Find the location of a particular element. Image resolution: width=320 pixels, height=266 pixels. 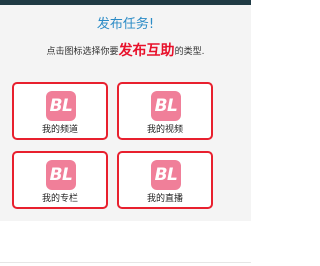

option-my-video: BL 我的视频 is located at coordinates (165, 111).